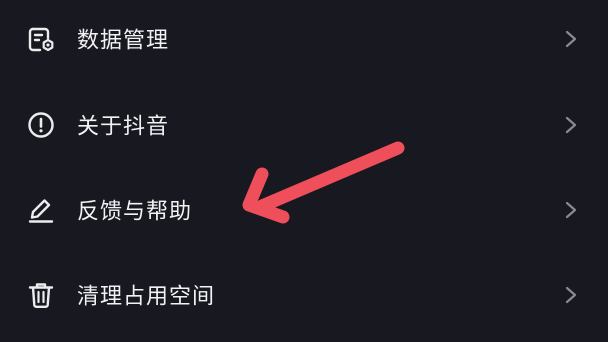 The width and height of the screenshot is (608, 342). What do you see at coordinates (123, 127) in the screenshot?
I see `menu-item-label: 关于抖音` at bounding box center [123, 127].